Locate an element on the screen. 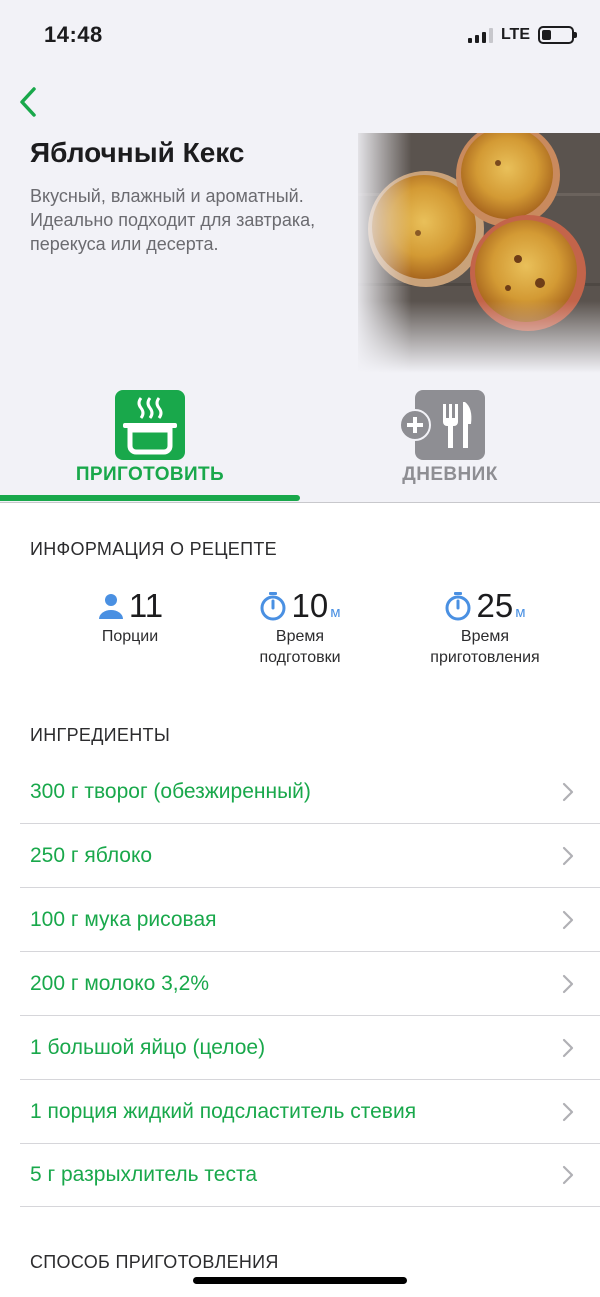  prep-time-label: Время подготовки is located at coordinates (300, 647).